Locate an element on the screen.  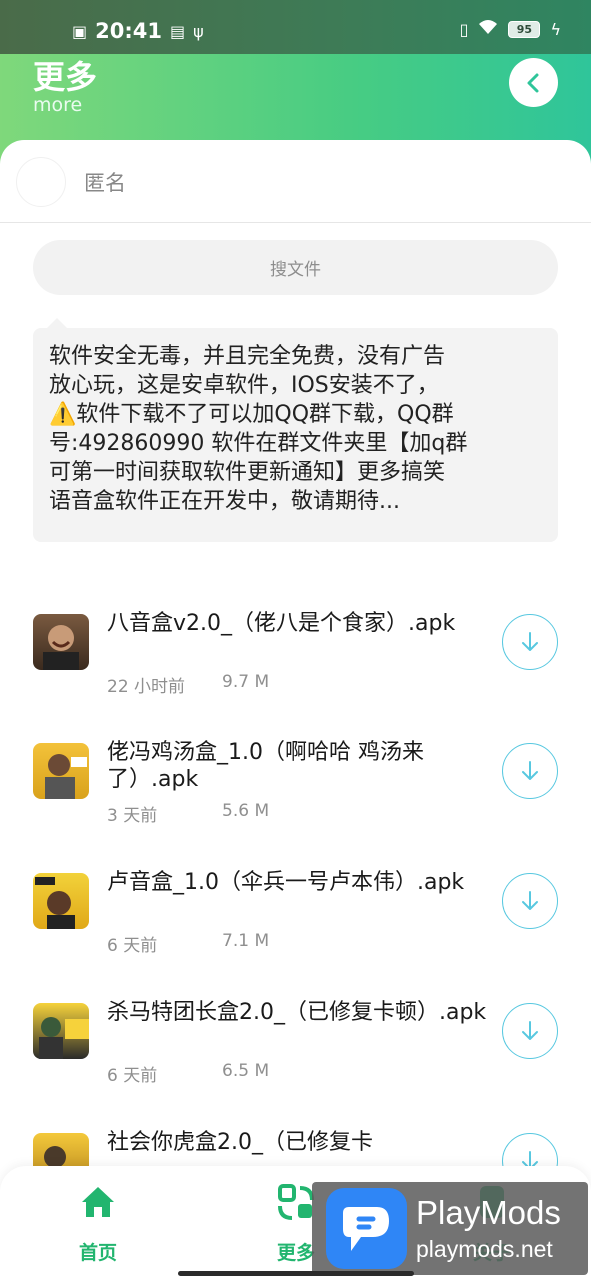
status-left: ▣ 20:41 ▤ ψ is located at coordinates (138, 31).